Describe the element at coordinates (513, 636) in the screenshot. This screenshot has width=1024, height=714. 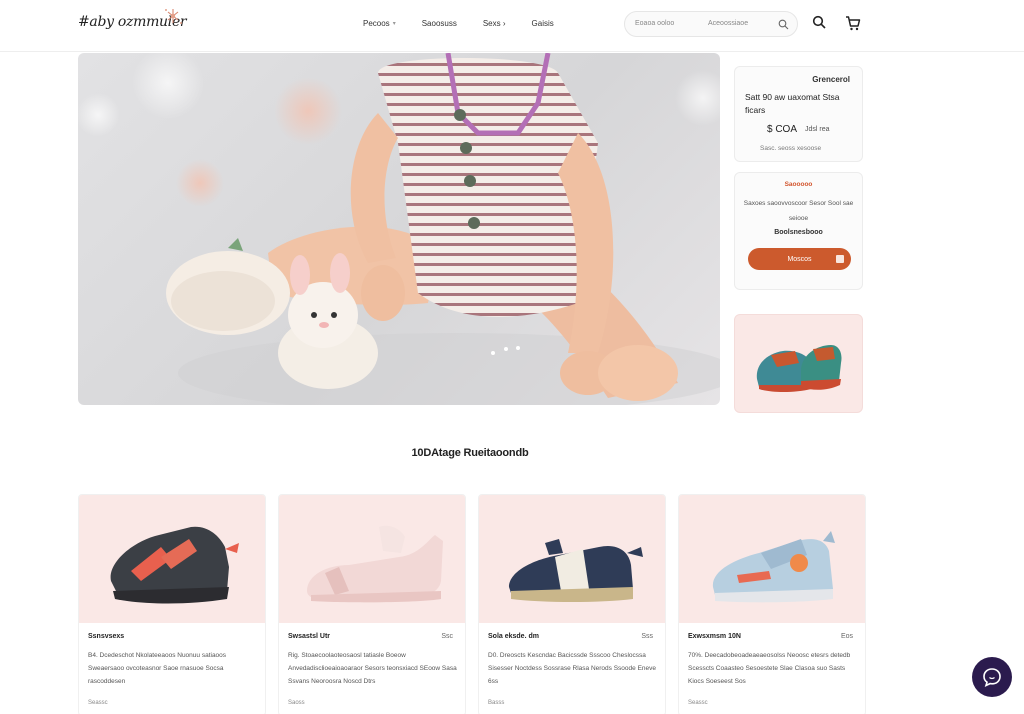
I see `product-name: Sola eksde. dm` at that location.